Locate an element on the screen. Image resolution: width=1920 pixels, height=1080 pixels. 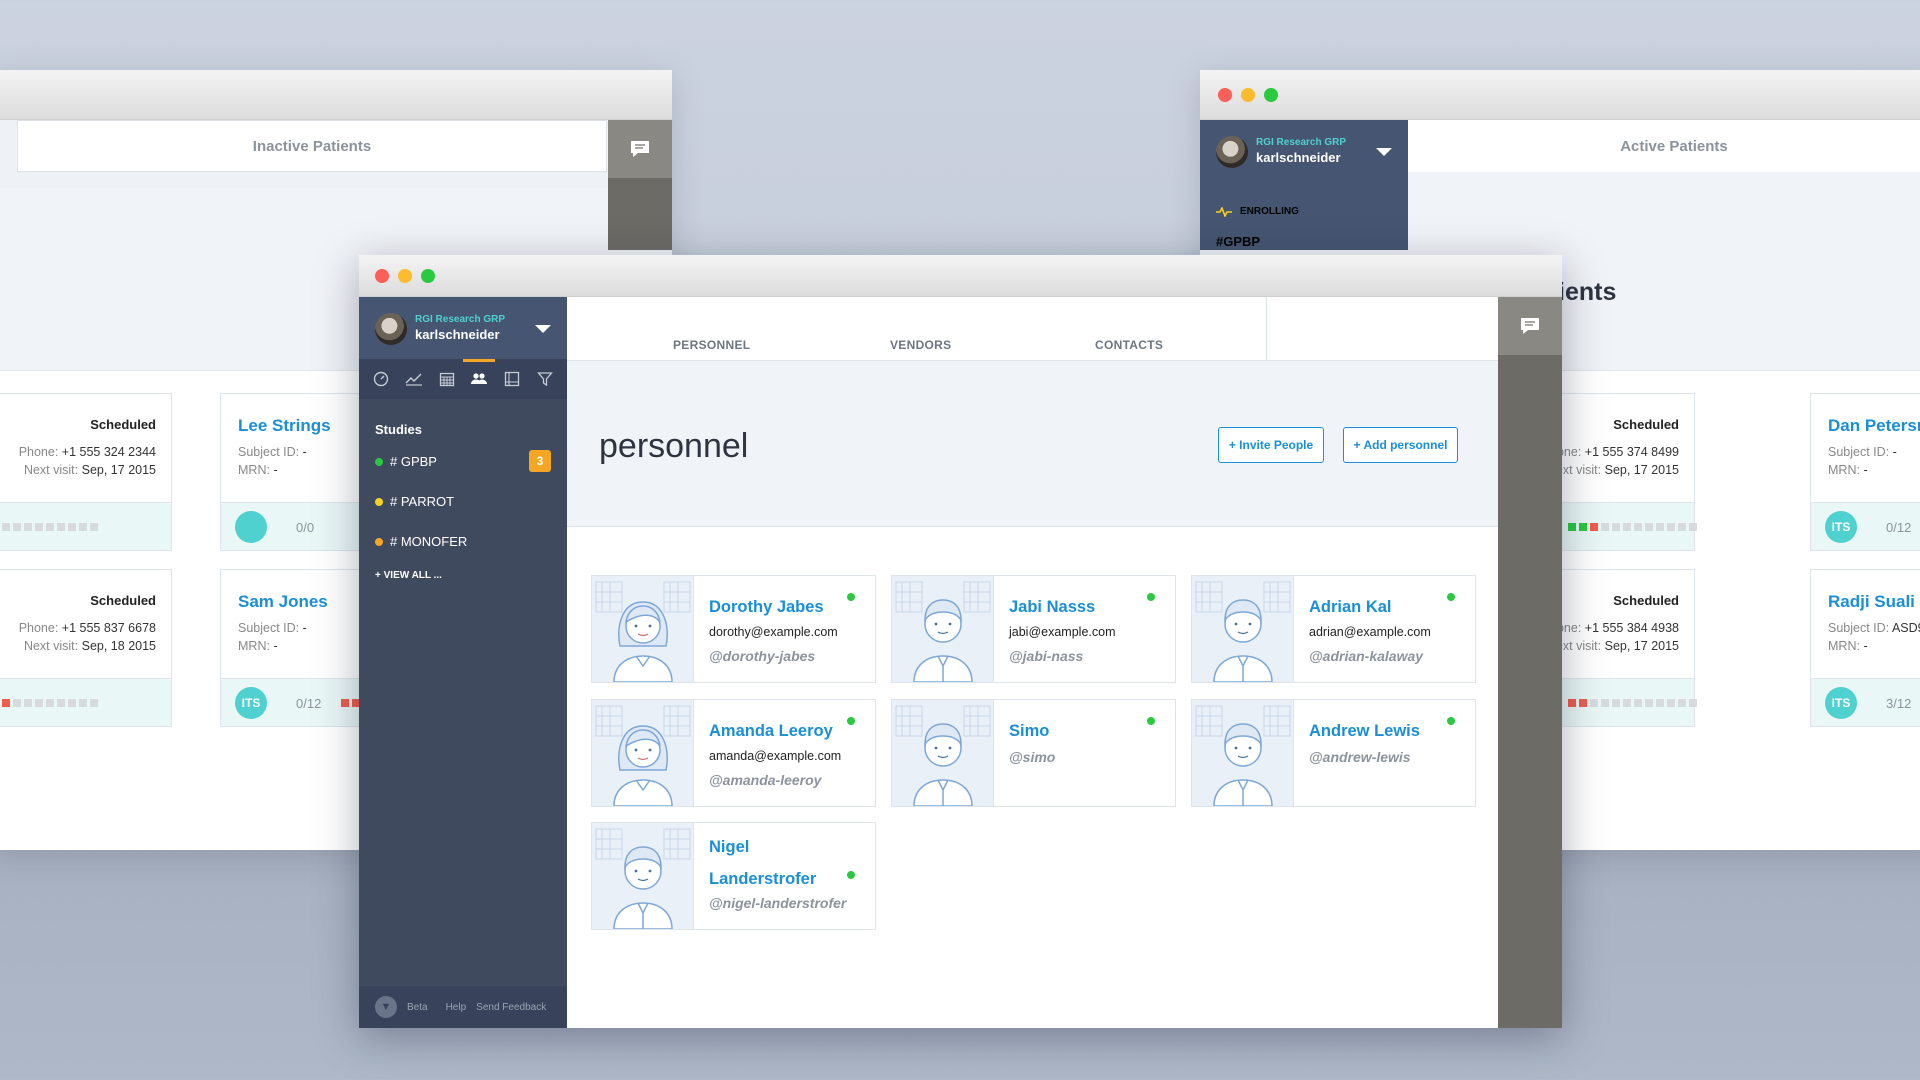
avatar is located at coordinates (391, 329).